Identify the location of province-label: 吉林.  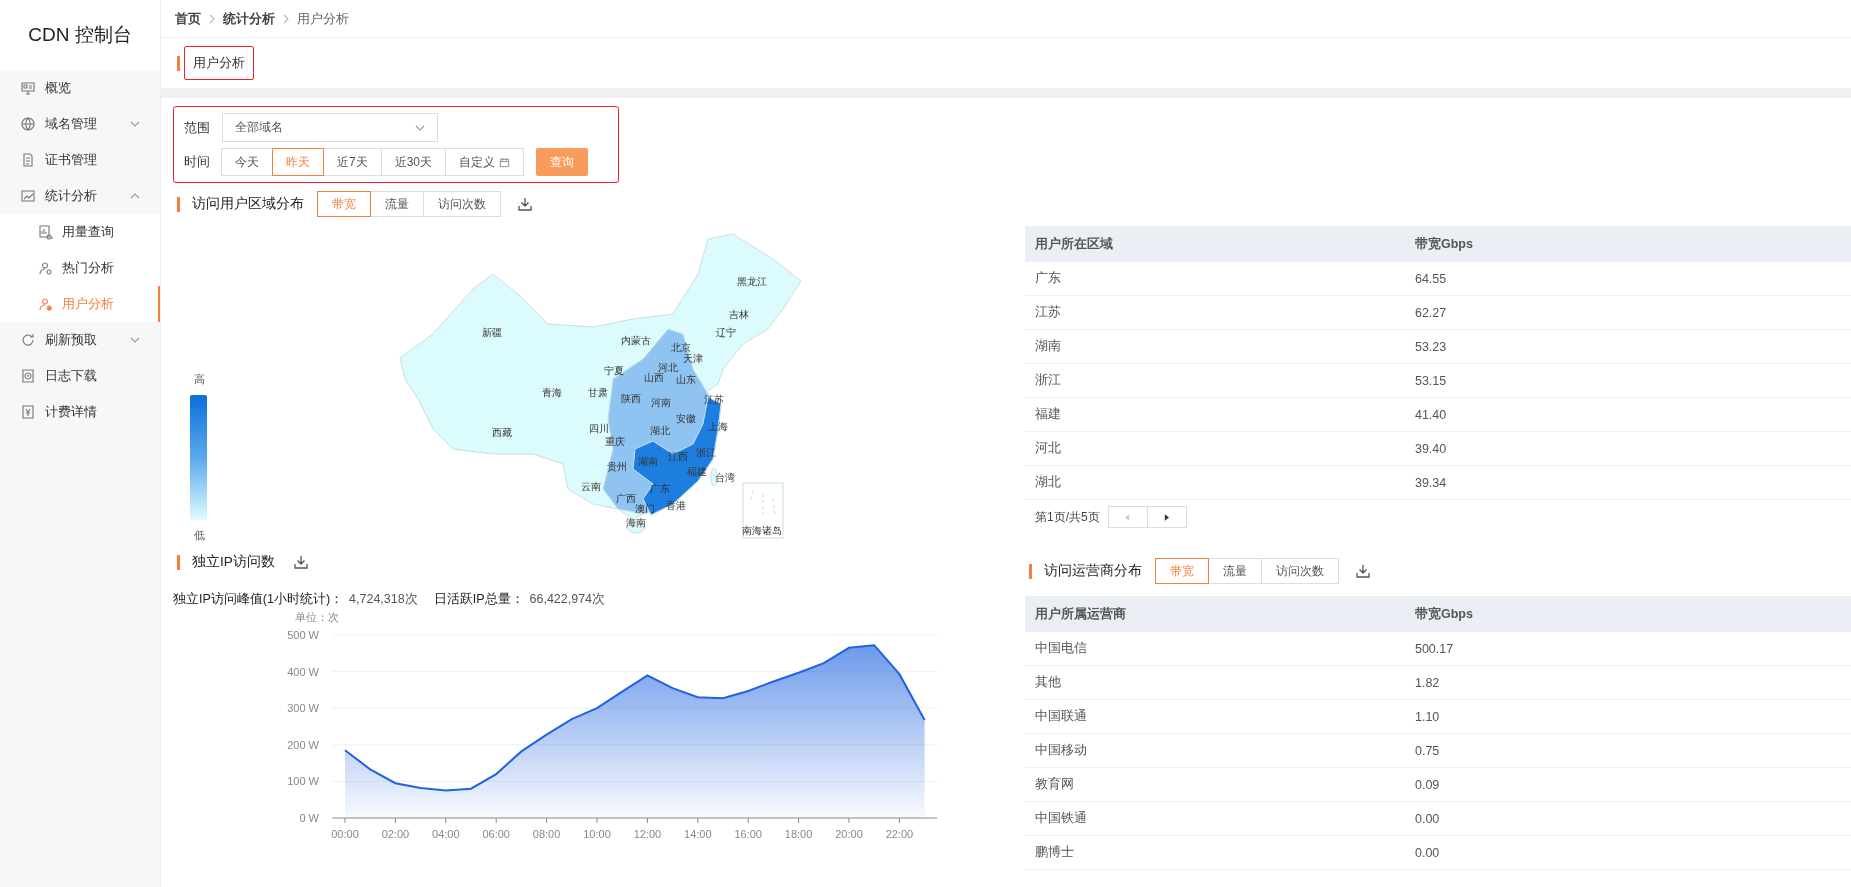
(739, 314).